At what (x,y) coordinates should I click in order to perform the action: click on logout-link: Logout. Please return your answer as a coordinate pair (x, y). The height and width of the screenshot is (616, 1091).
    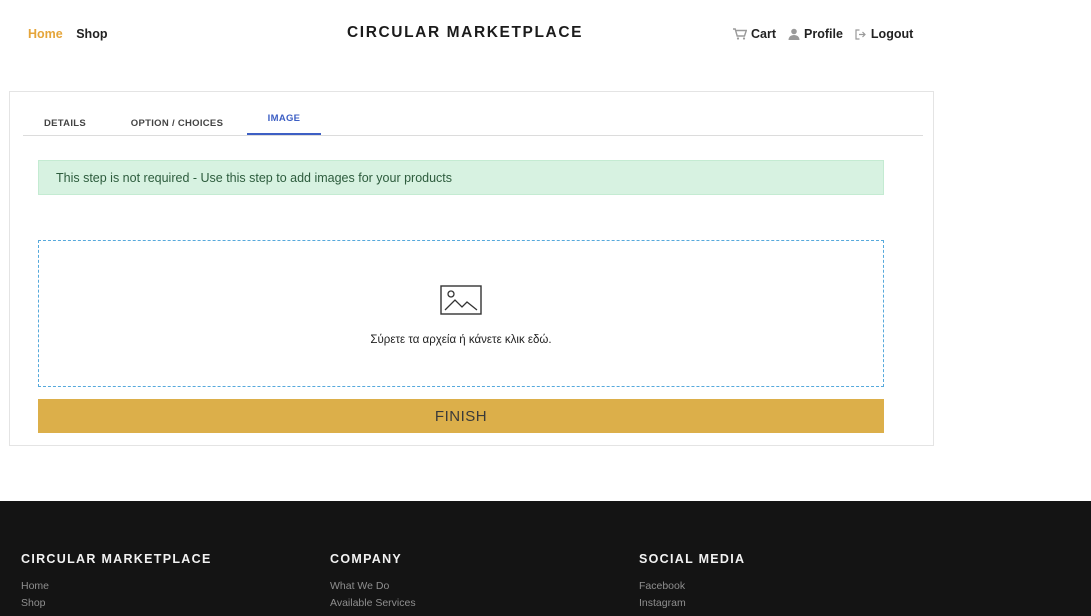
    Looking at the image, I should click on (884, 34).